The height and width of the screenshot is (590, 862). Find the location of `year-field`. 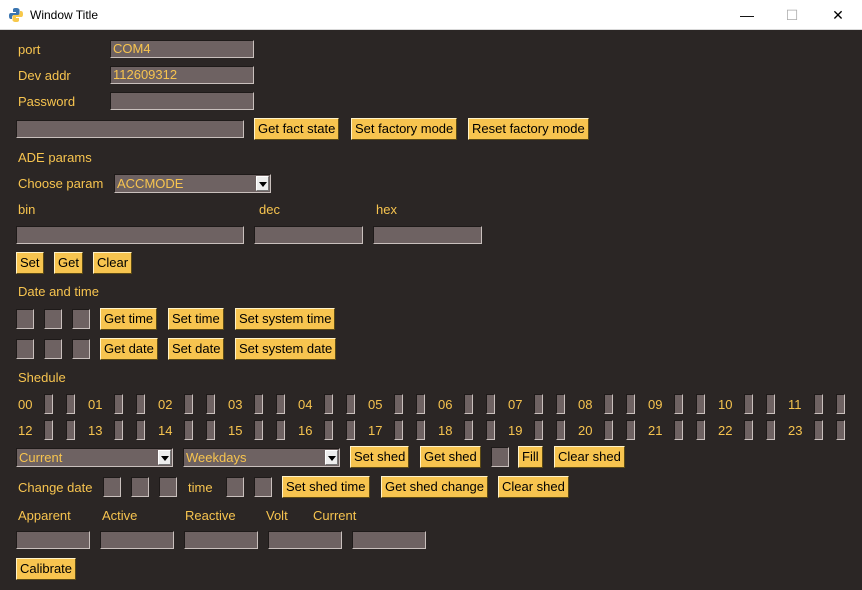

year-field is located at coordinates (81, 349).